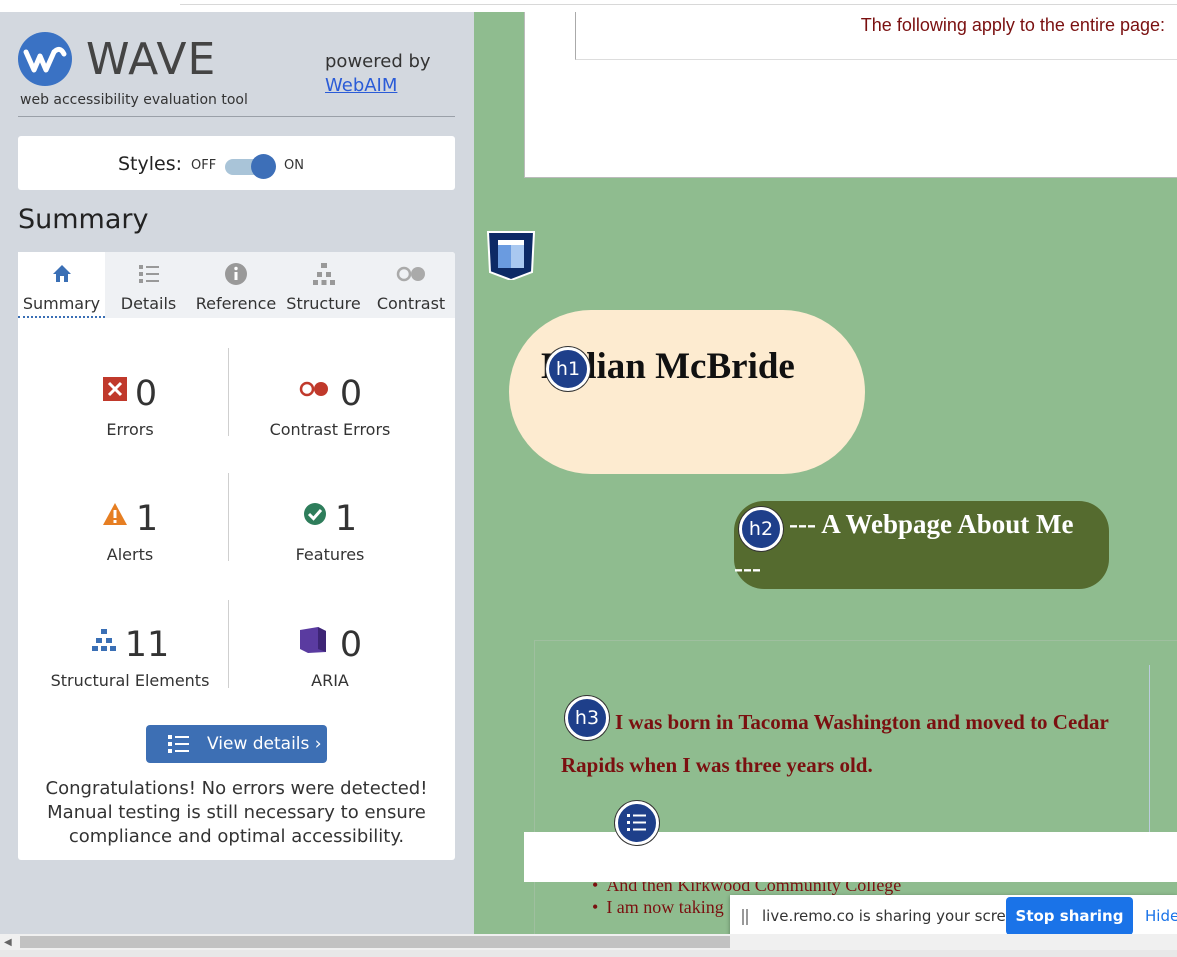 The image size is (1177, 957). I want to click on alerts-label: Alerts, so click(130, 554).